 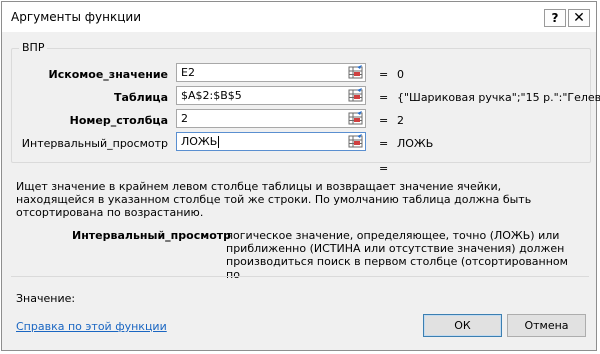 What do you see at coordinates (141, 97) in the screenshot?
I see `arg-label-table: Таблица` at bounding box center [141, 97].